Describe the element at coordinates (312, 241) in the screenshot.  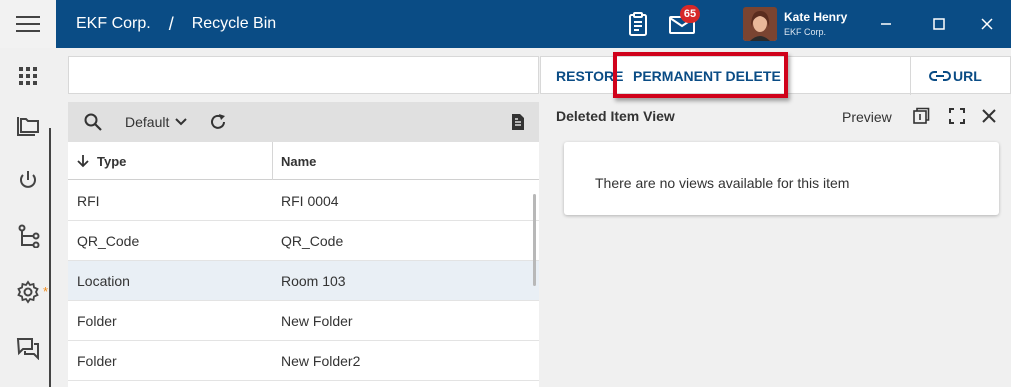
I see `cell-name: QR_Code` at that location.